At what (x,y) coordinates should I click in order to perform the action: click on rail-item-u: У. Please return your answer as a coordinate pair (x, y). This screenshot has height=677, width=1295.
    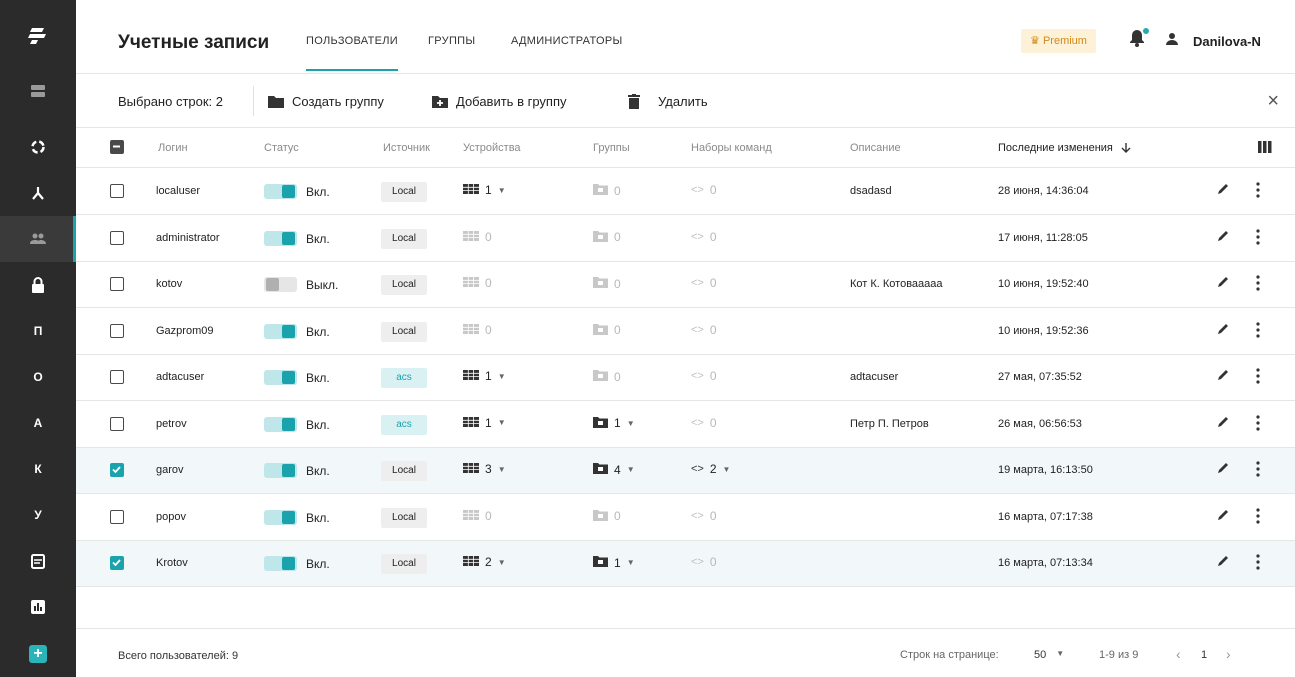
    Looking at the image, I should click on (38, 515).